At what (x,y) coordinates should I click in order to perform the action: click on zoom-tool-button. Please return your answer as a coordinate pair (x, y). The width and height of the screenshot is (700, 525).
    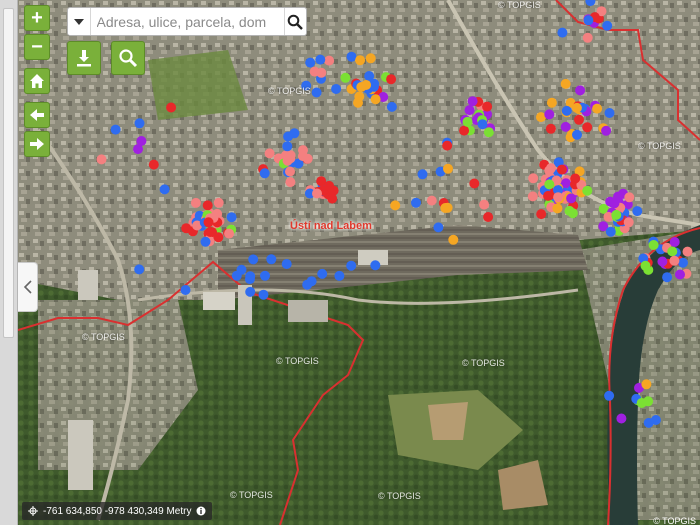
    Looking at the image, I should click on (128, 58).